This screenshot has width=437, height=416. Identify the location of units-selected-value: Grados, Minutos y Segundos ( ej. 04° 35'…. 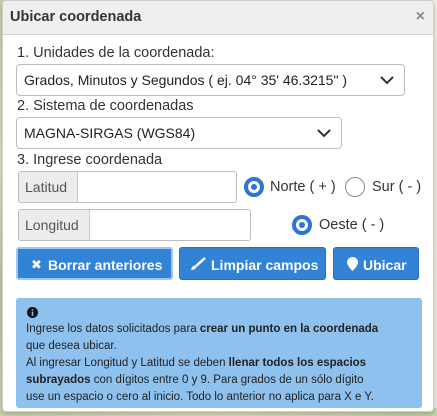
(185, 80).